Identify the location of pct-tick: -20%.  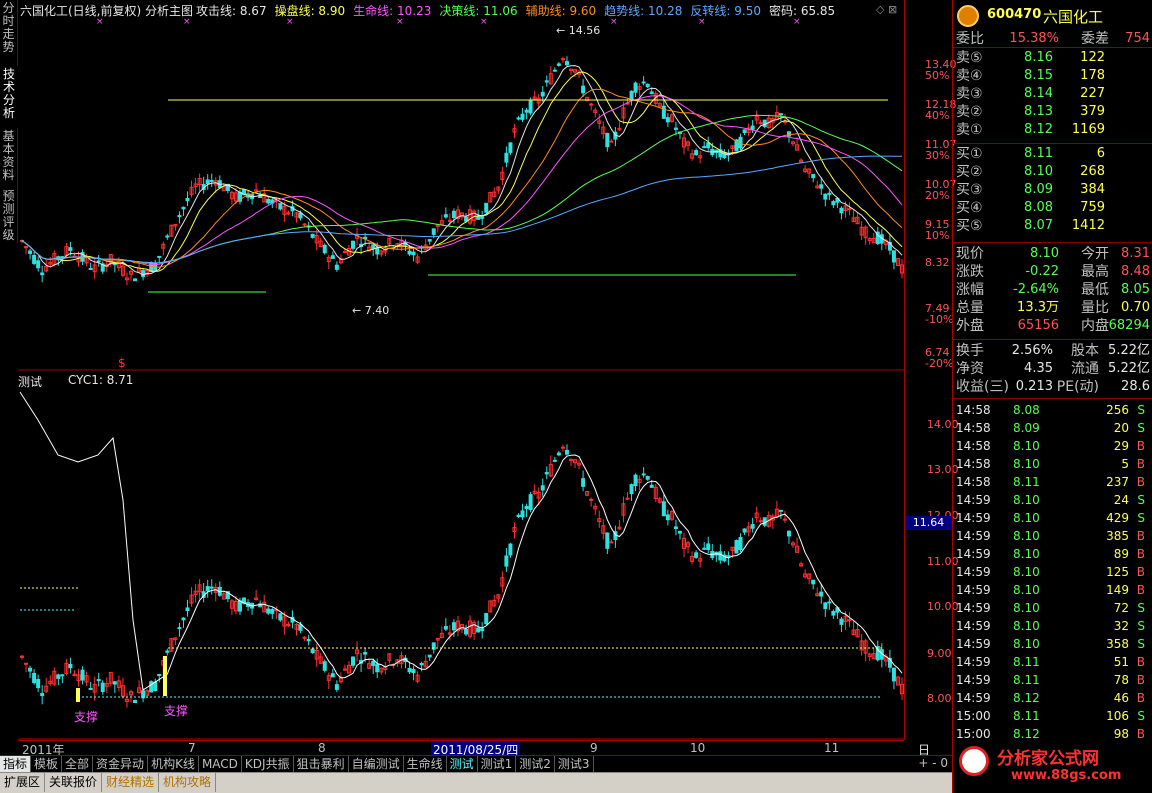
(939, 363).